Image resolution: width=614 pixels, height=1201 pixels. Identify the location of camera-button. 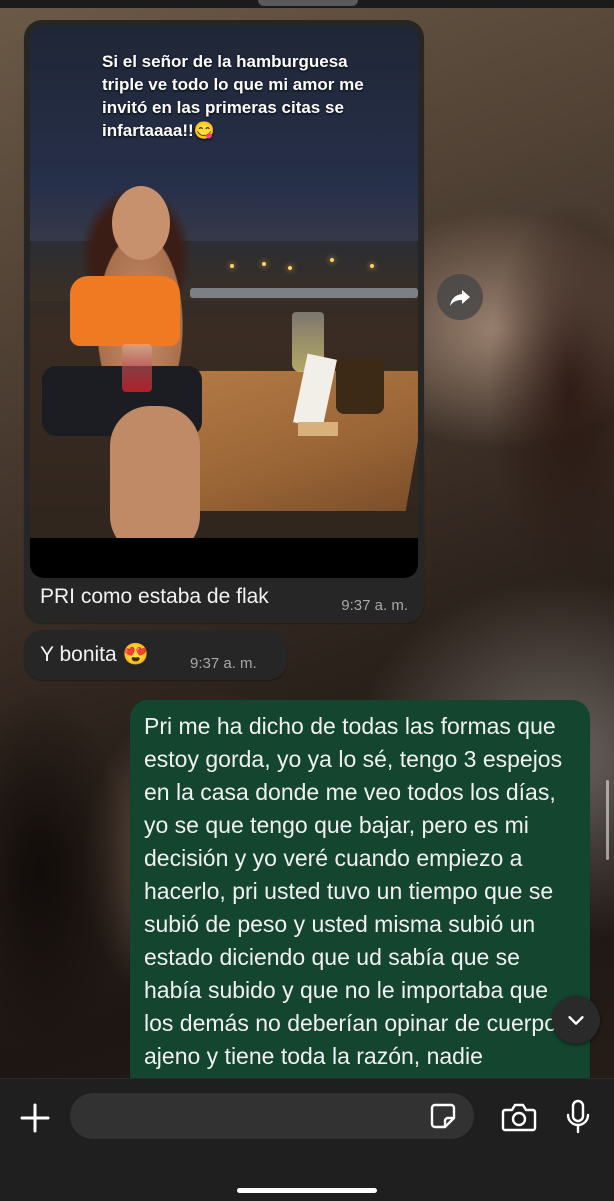
(519, 1117).